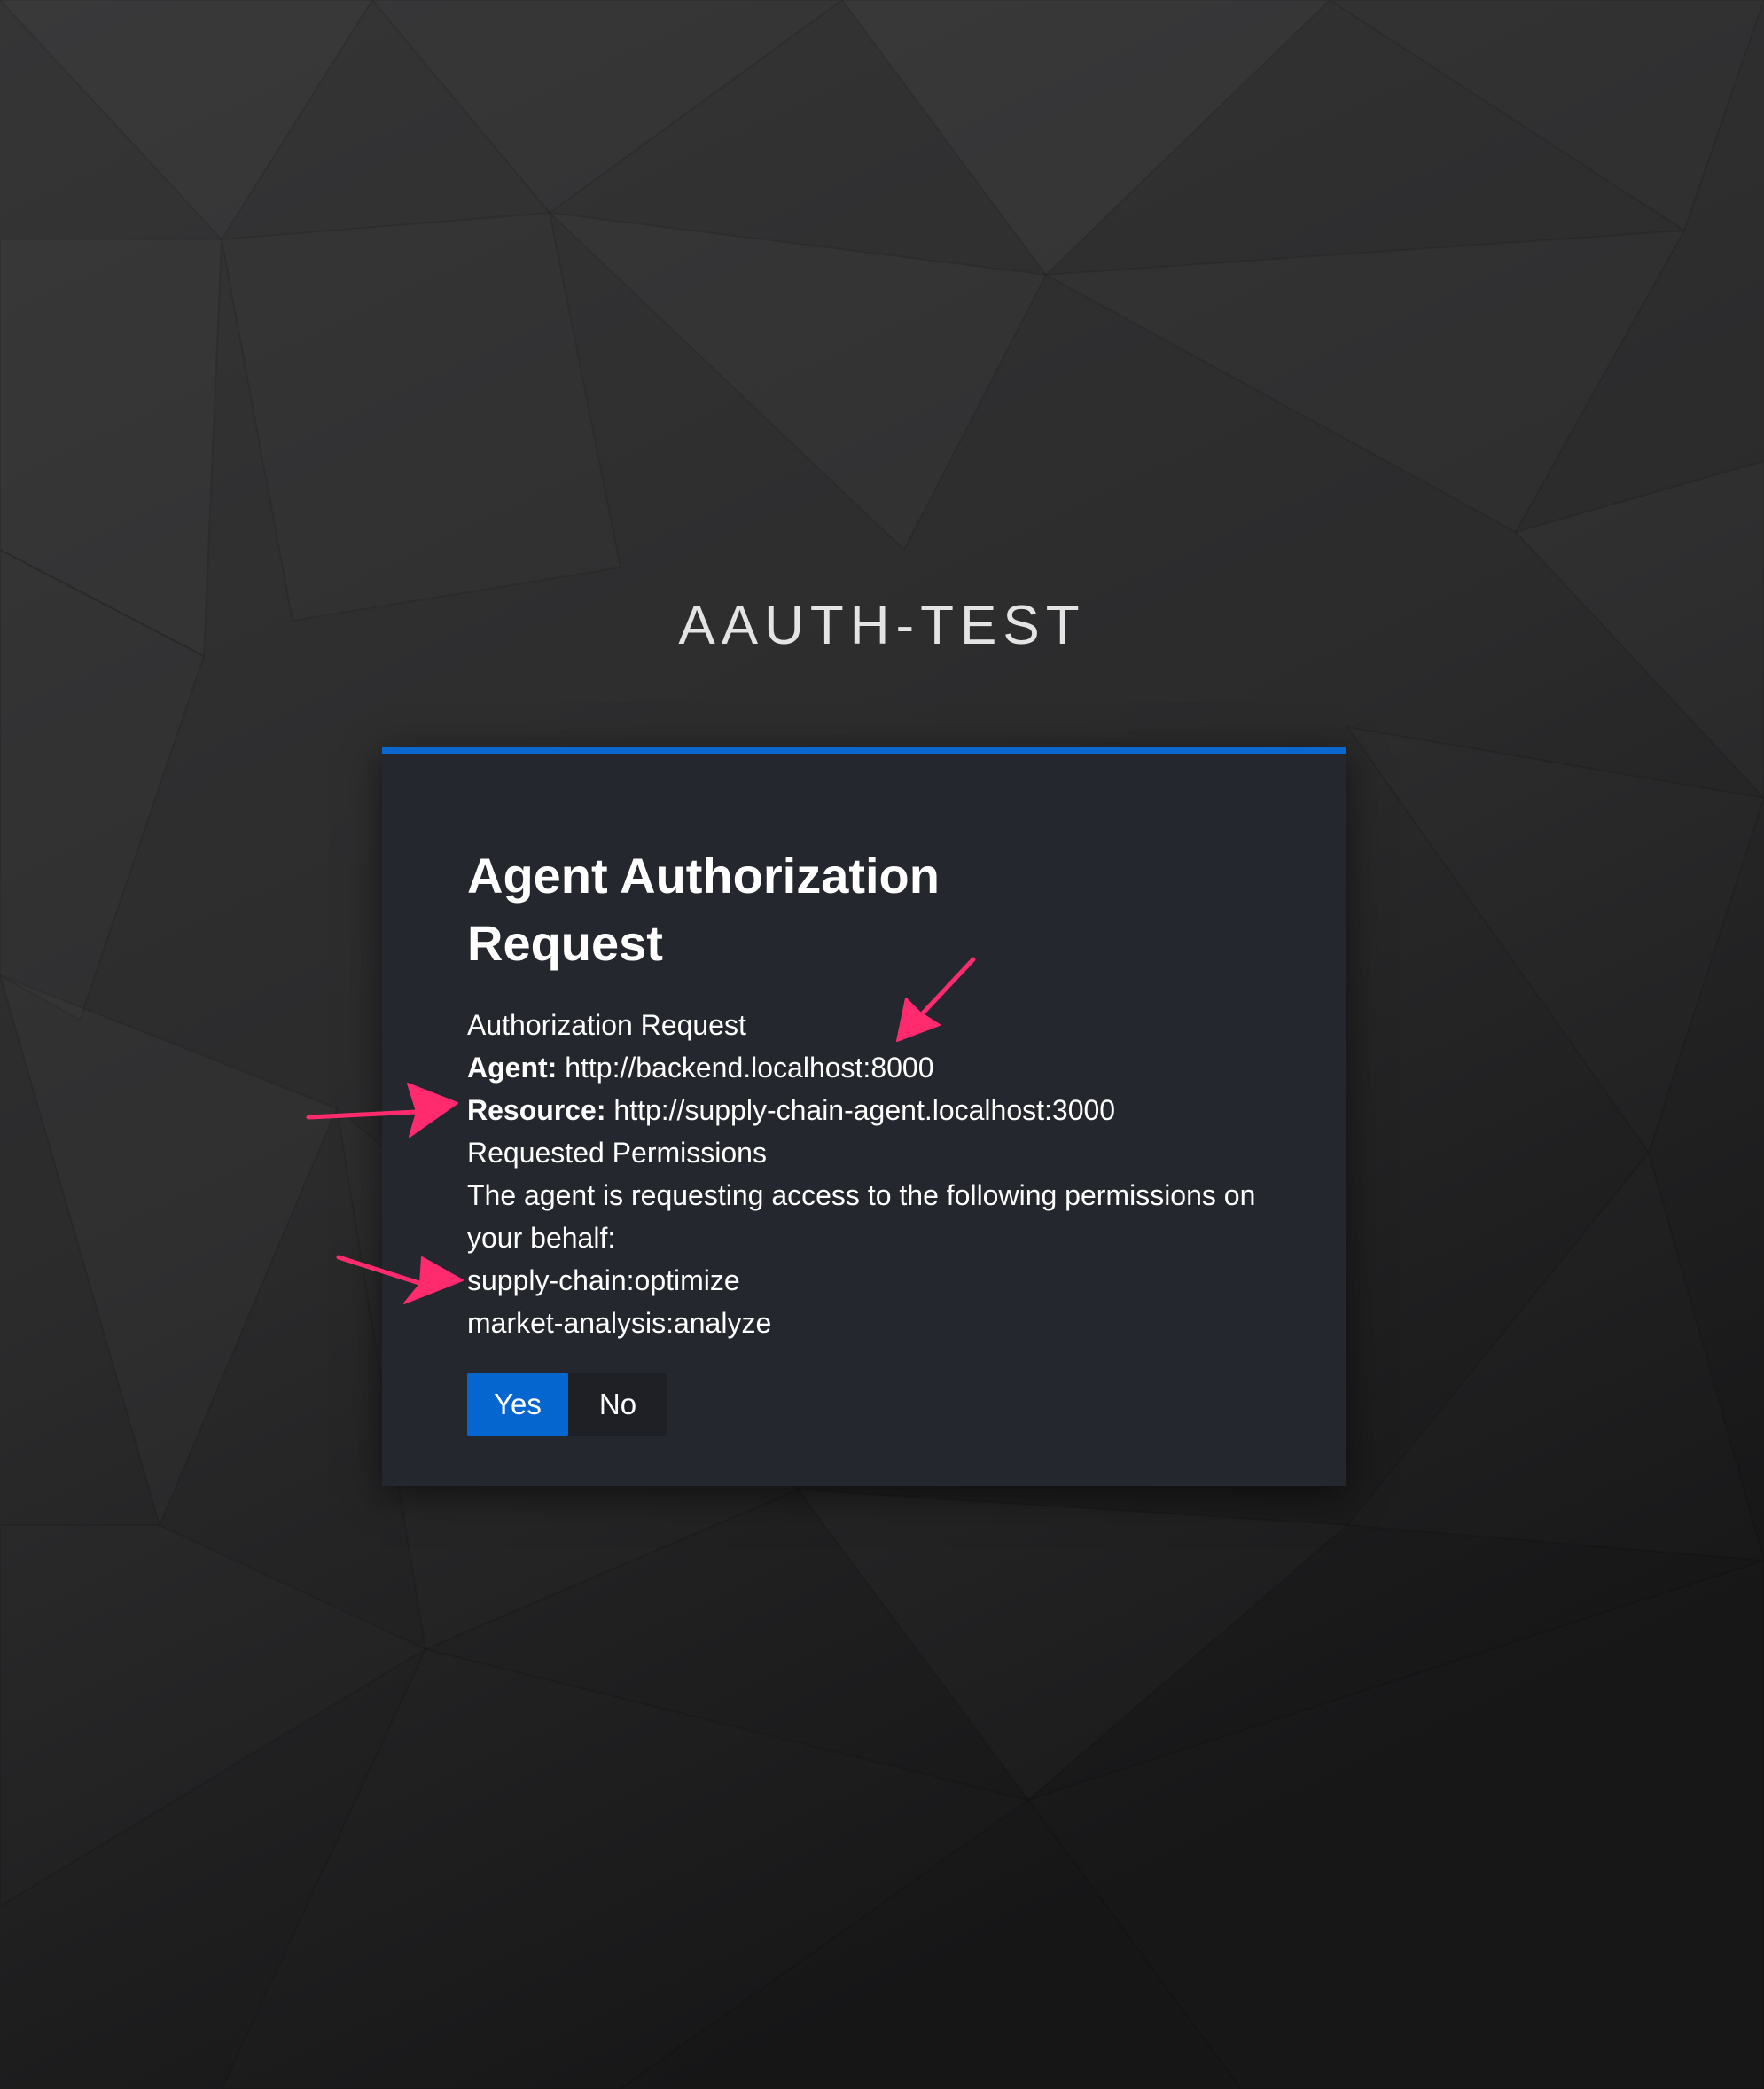 The height and width of the screenshot is (2089, 1764). I want to click on permissions-heading: Requested Permissions, so click(617, 1153).